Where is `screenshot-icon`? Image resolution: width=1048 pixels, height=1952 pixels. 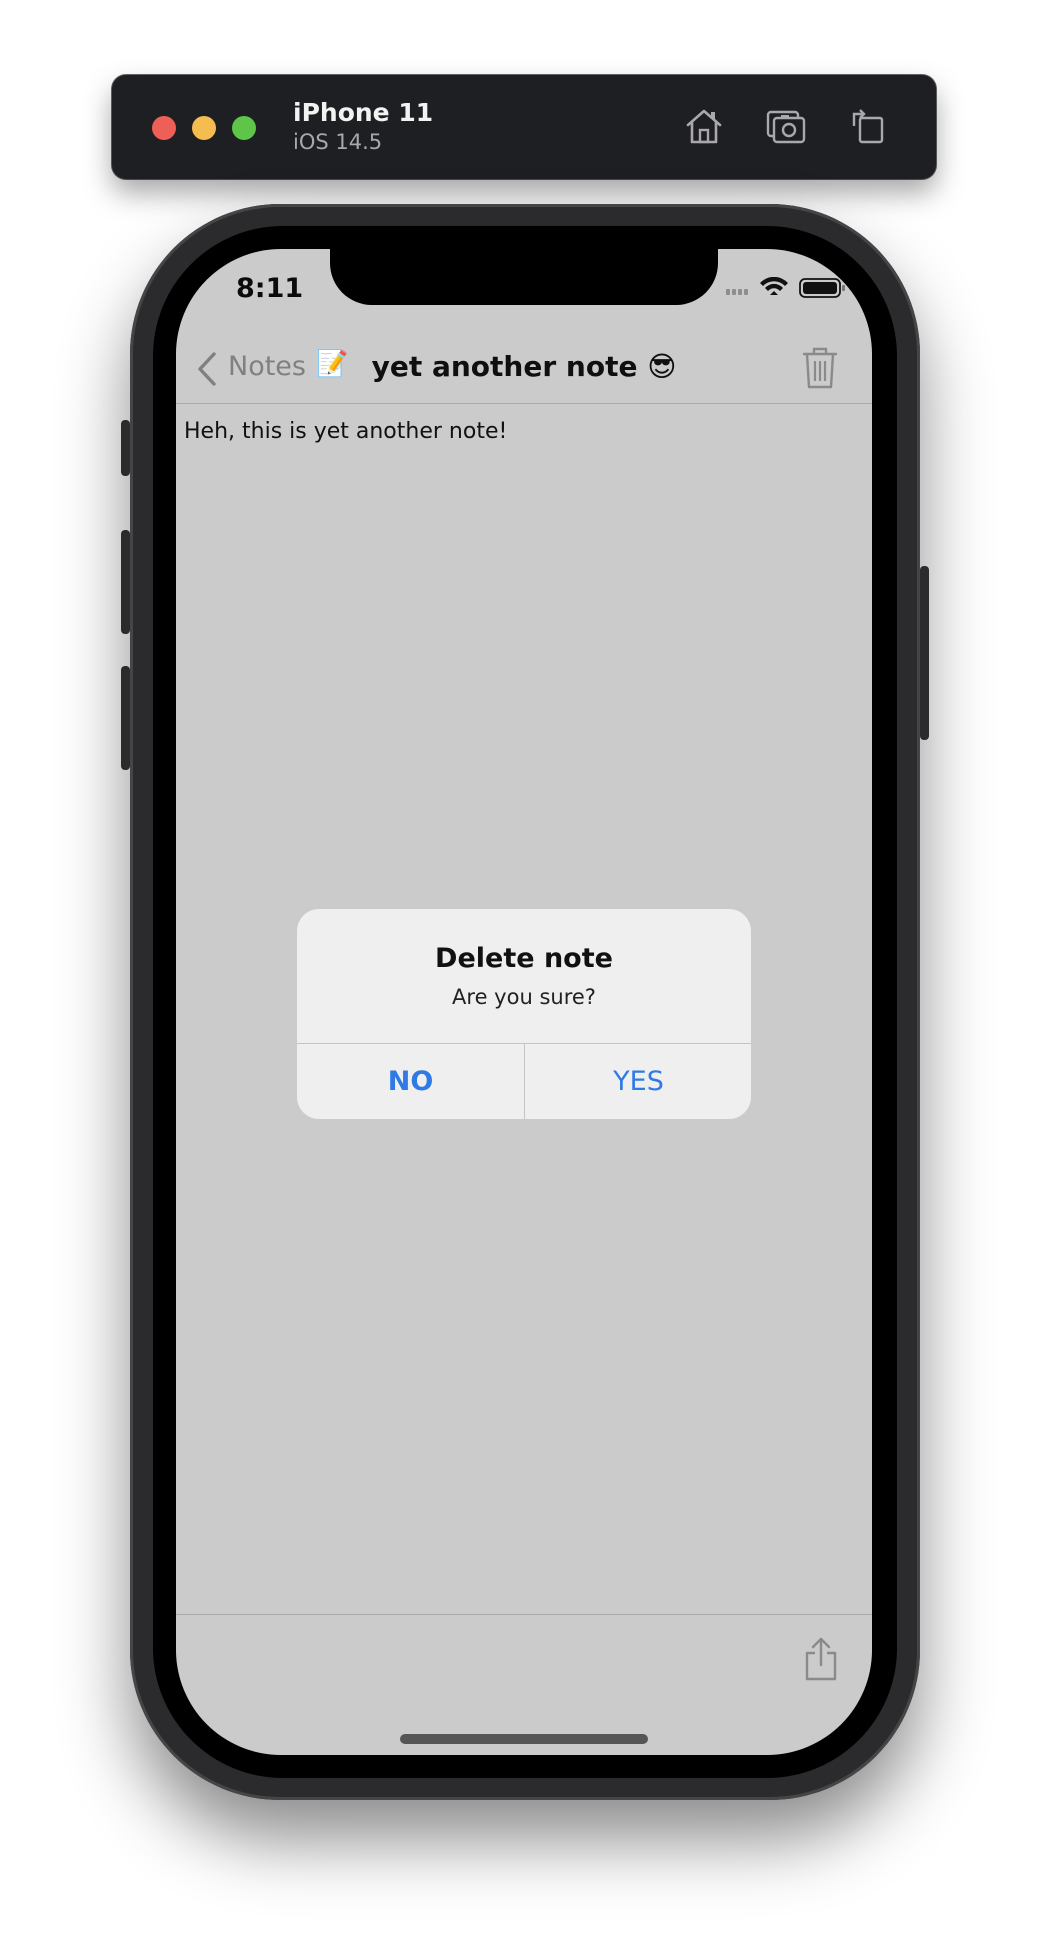 screenshot-icon is located at coordinates (786, 126).